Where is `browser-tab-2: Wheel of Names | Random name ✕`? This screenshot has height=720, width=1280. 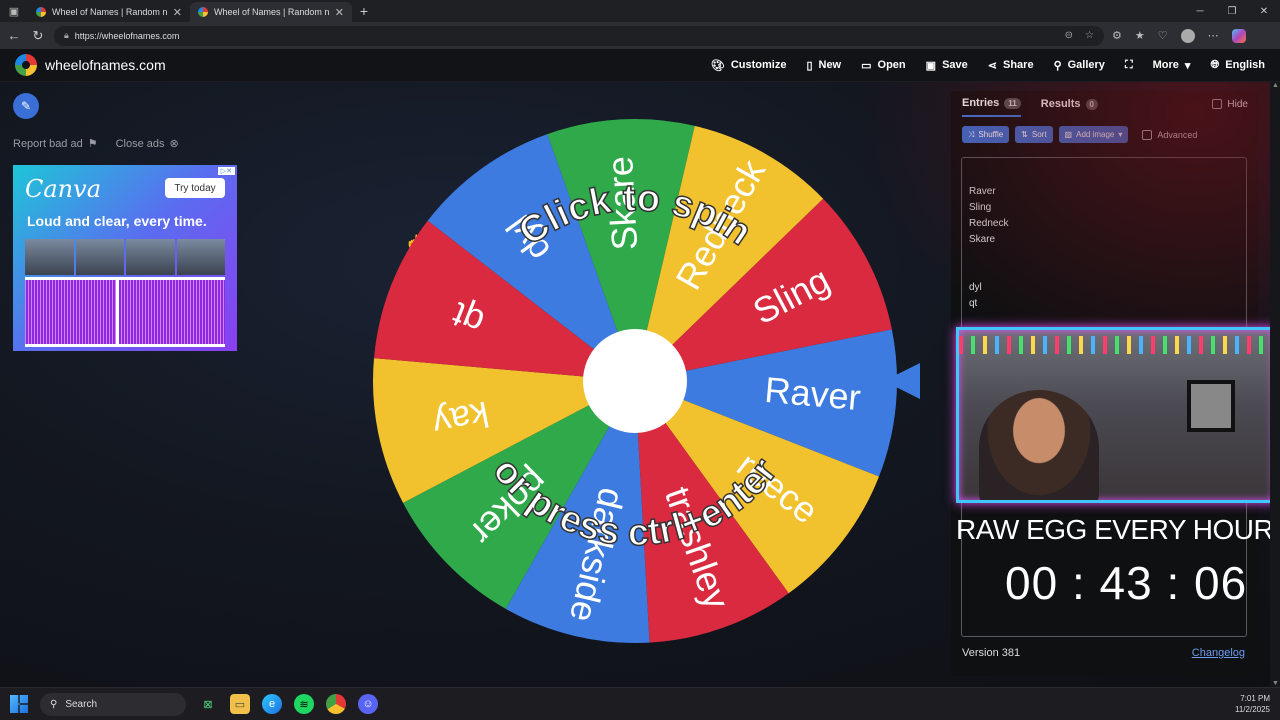
browser-tab-2: Wheel of Names | Random name ✕ is located at coordinates (271, 12).